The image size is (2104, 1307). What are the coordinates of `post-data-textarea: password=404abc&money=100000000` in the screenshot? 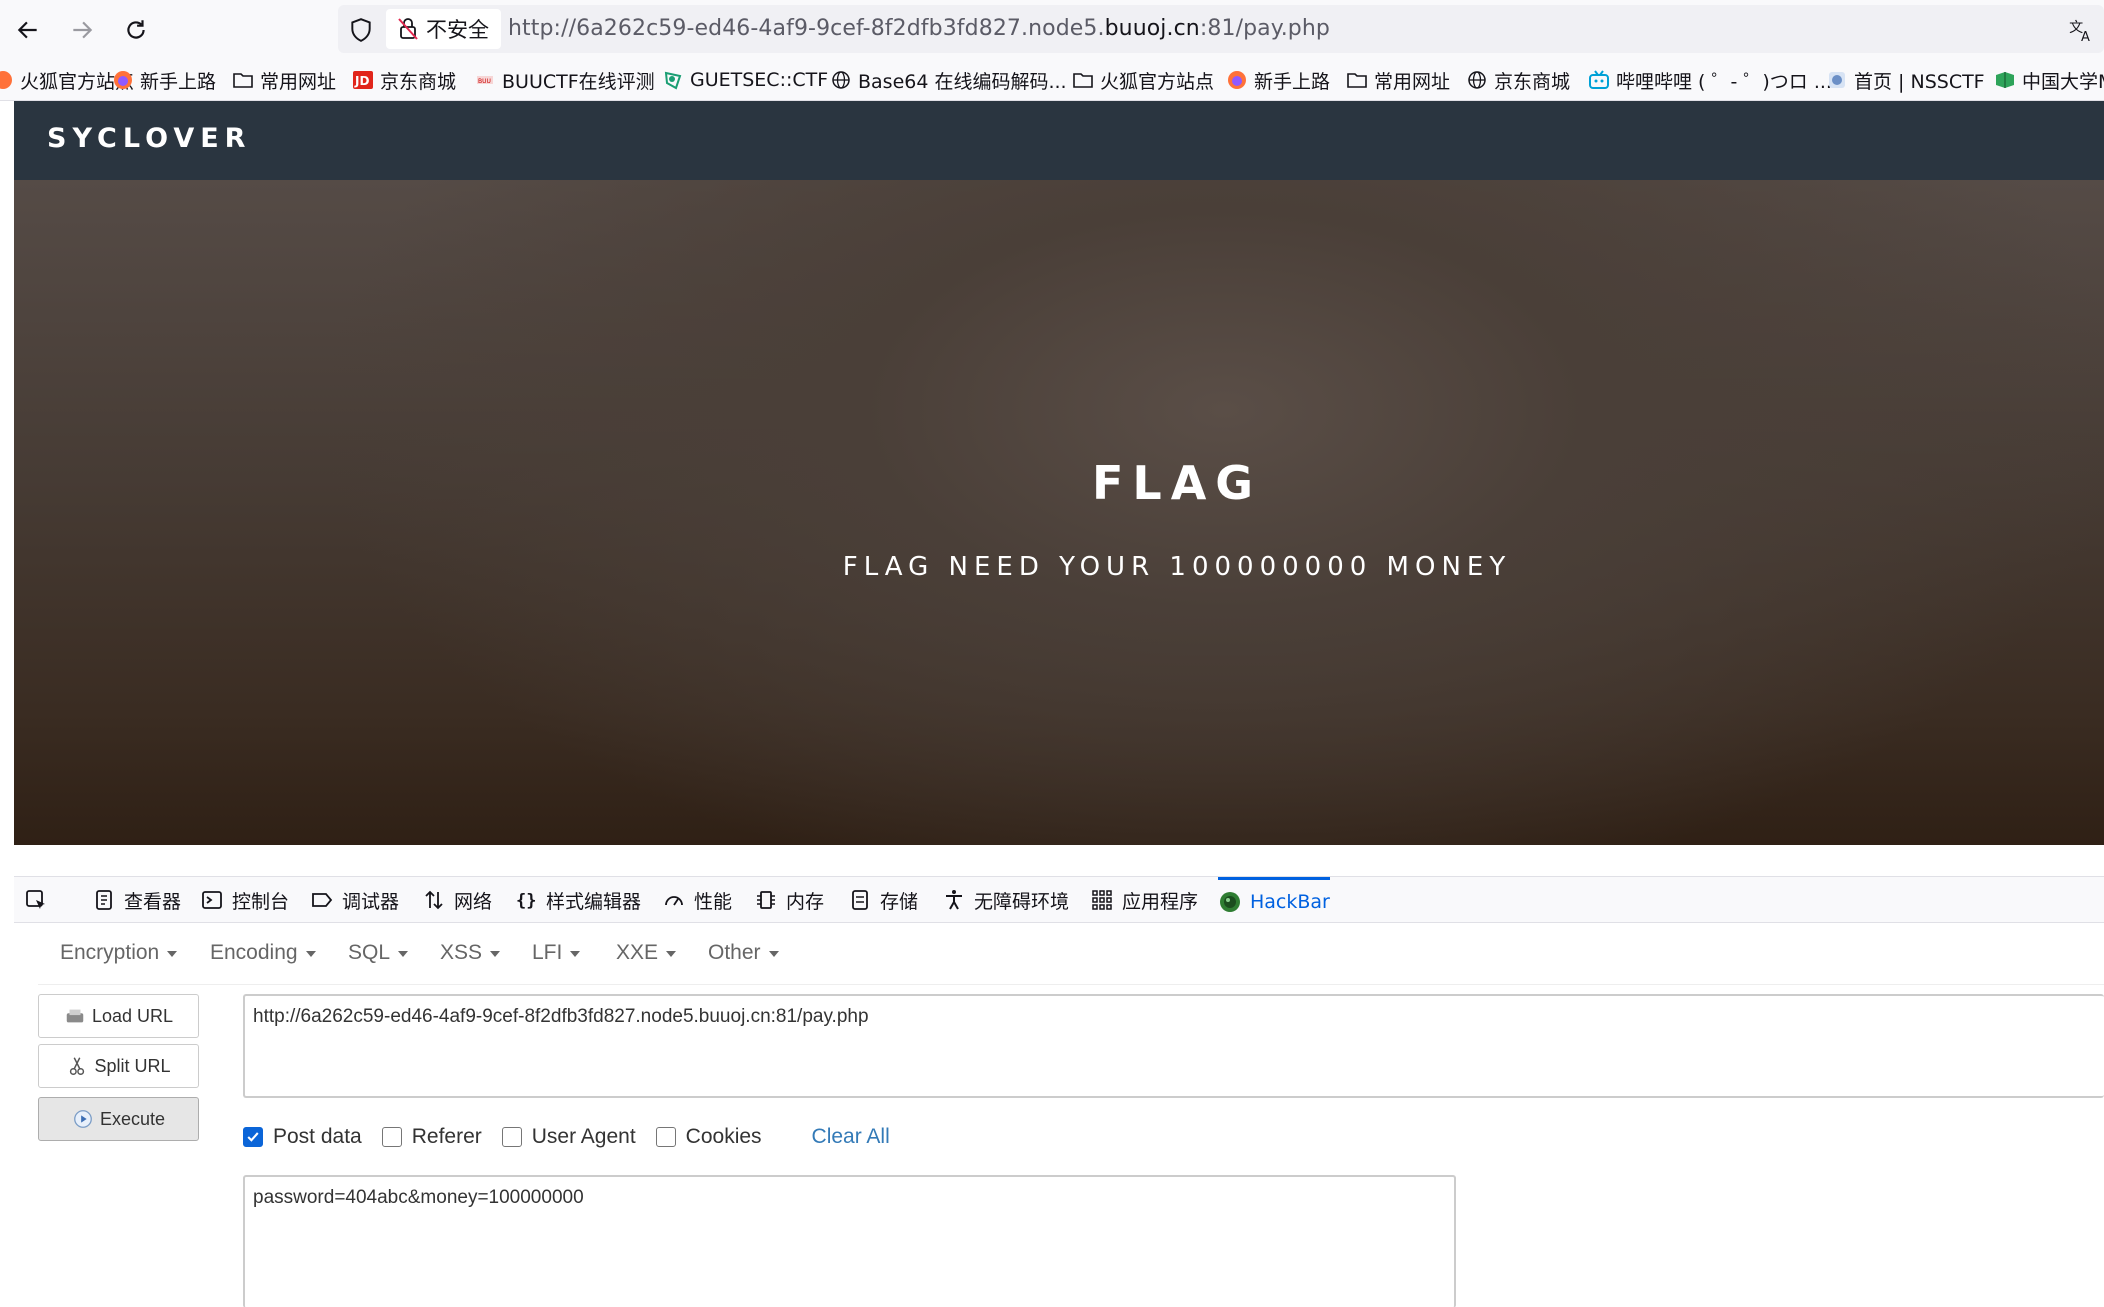 It's located at (849, 1241).